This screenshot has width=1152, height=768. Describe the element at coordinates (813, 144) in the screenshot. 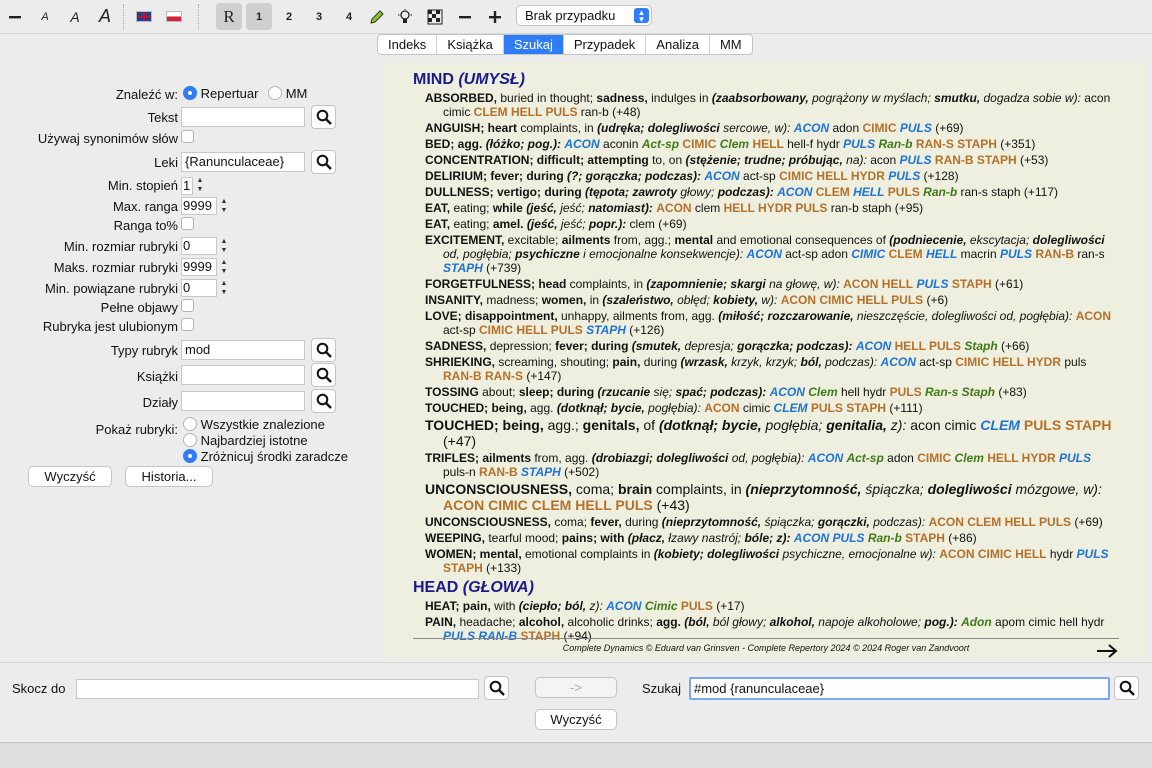

I see `remedy-label: hell-f hydr` at that location.